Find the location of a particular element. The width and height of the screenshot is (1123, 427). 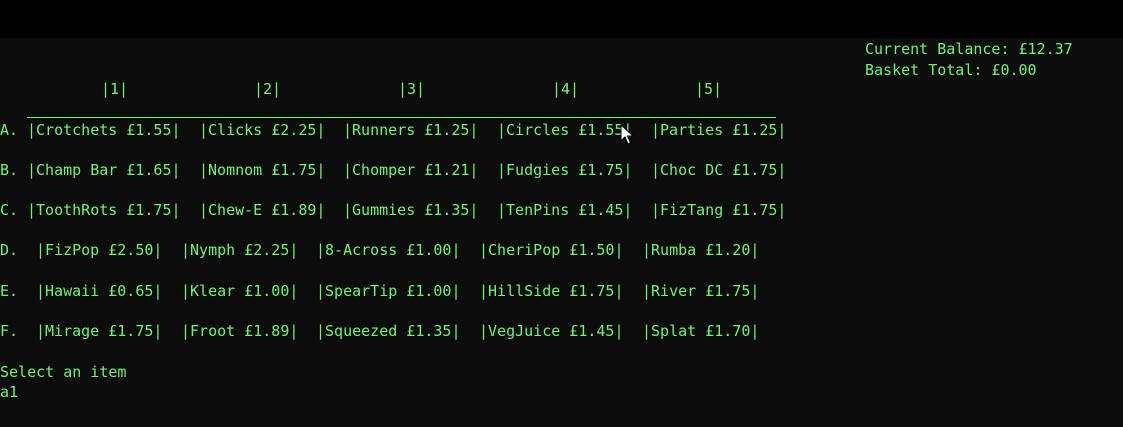

item-d3: |8-Across £1.00| is located at coordinates (388, 250).